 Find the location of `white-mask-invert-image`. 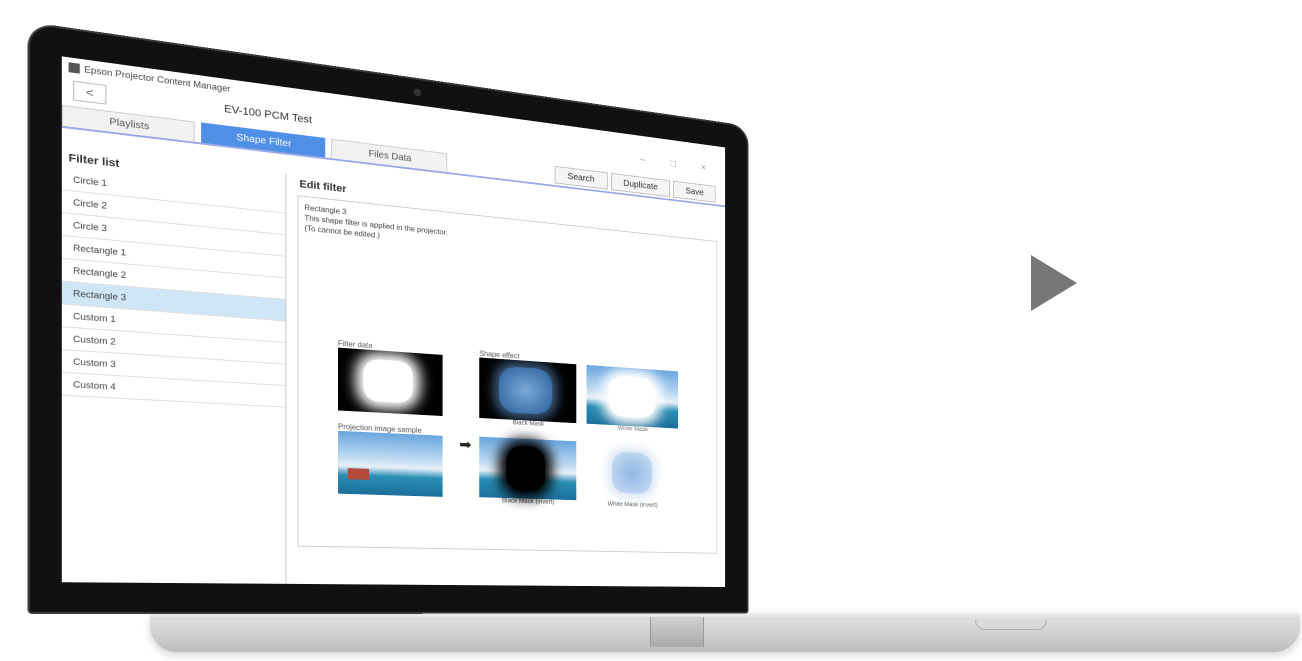

white-mask-invert-image is located at coordinates (632, 472).